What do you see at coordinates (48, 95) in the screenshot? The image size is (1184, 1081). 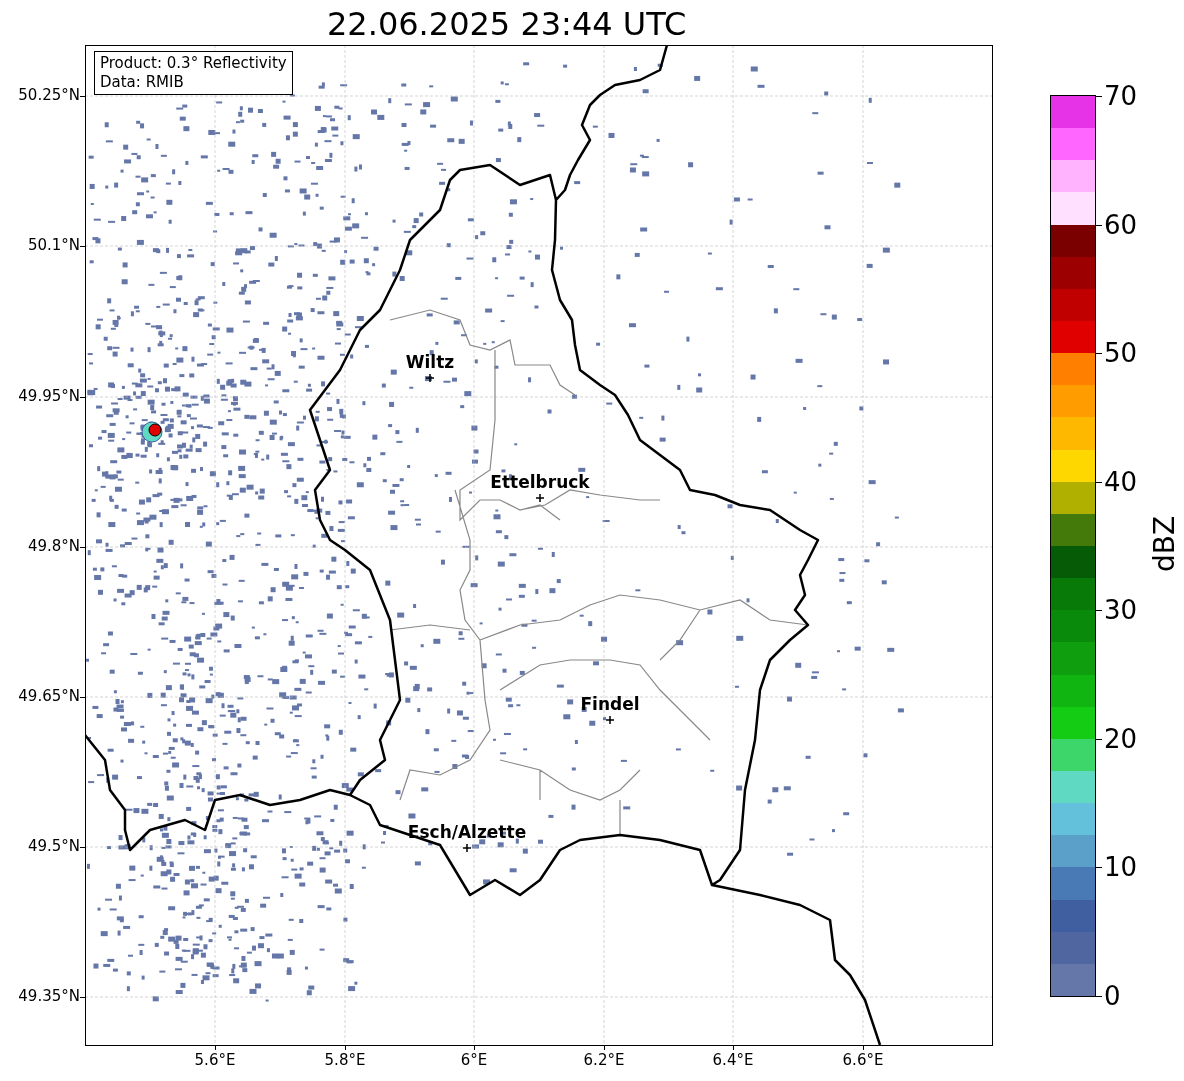 I see `axis-tick-label: 50.25°N` at bounding box center [48, 95].